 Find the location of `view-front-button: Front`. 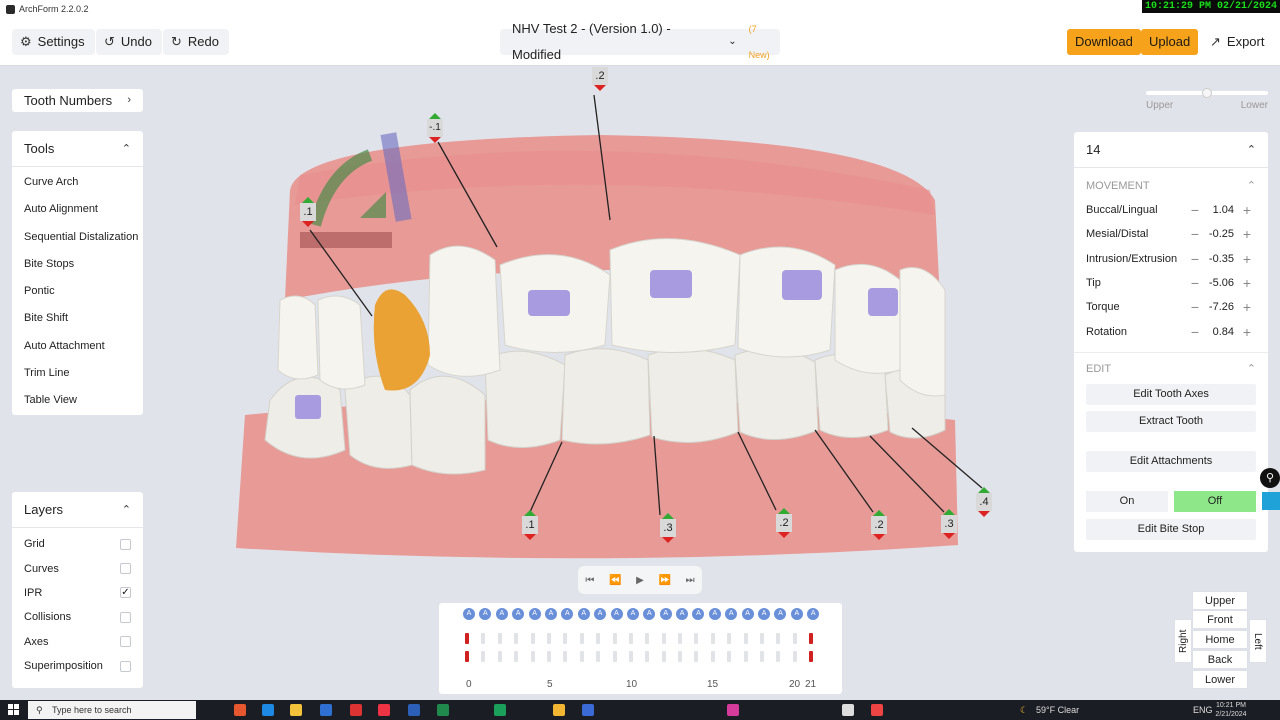

view-front-button: Front is located at coordinates (1220, 619).